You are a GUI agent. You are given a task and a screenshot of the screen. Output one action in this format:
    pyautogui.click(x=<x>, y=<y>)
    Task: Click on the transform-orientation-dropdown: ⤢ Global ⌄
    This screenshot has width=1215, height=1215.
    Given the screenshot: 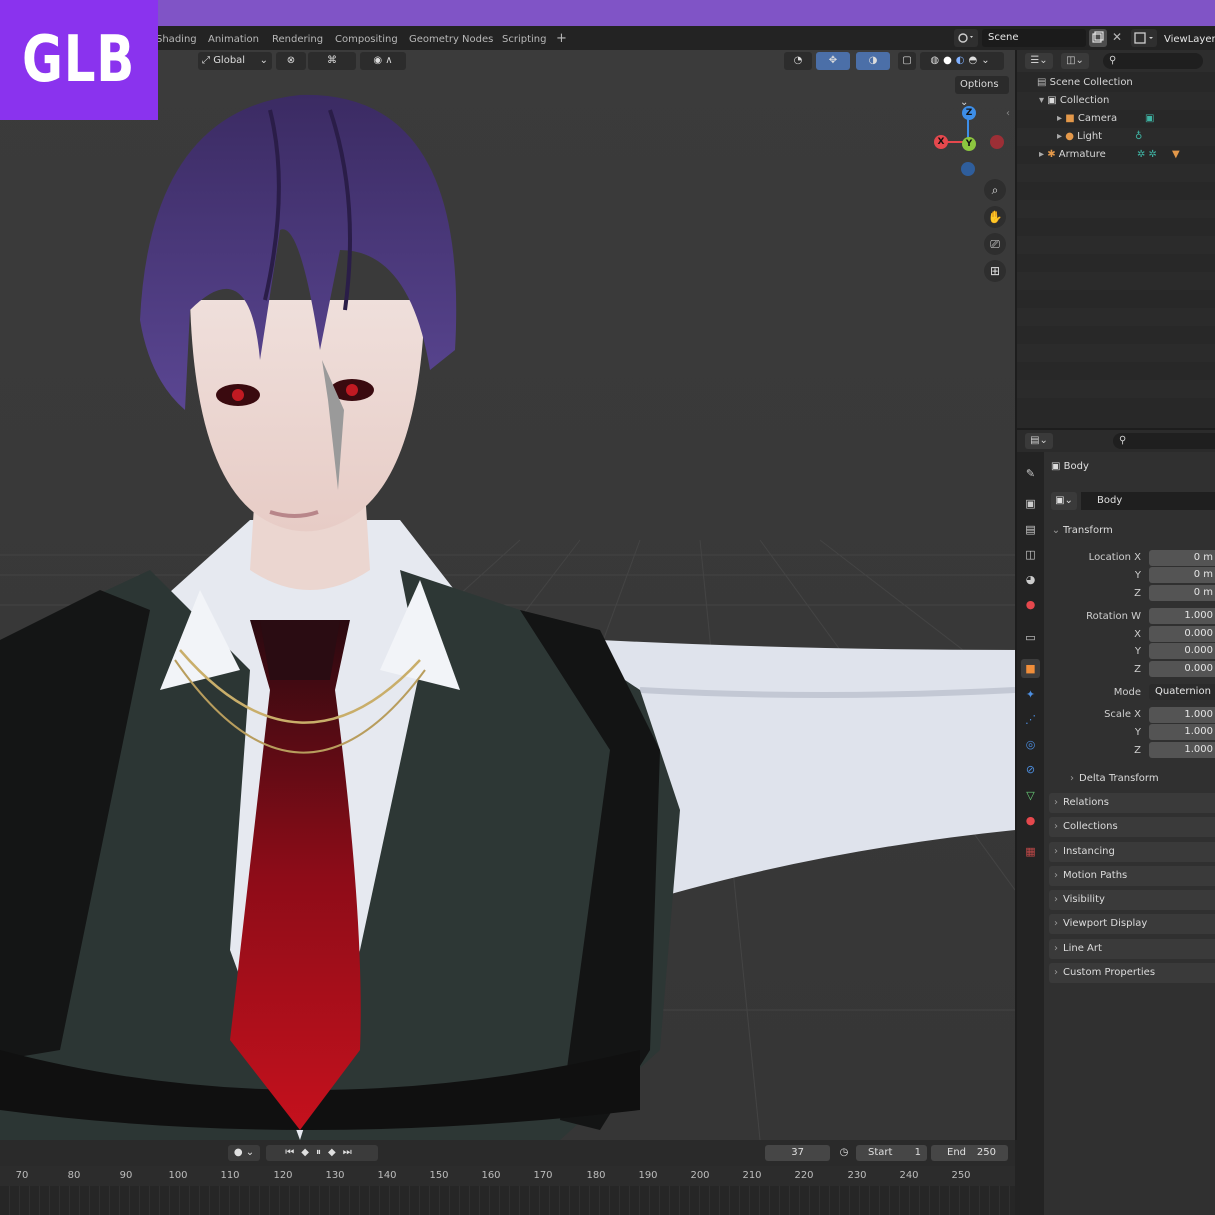 What is the action you would take?
    pyautogui.click(x=235, y=61)
    